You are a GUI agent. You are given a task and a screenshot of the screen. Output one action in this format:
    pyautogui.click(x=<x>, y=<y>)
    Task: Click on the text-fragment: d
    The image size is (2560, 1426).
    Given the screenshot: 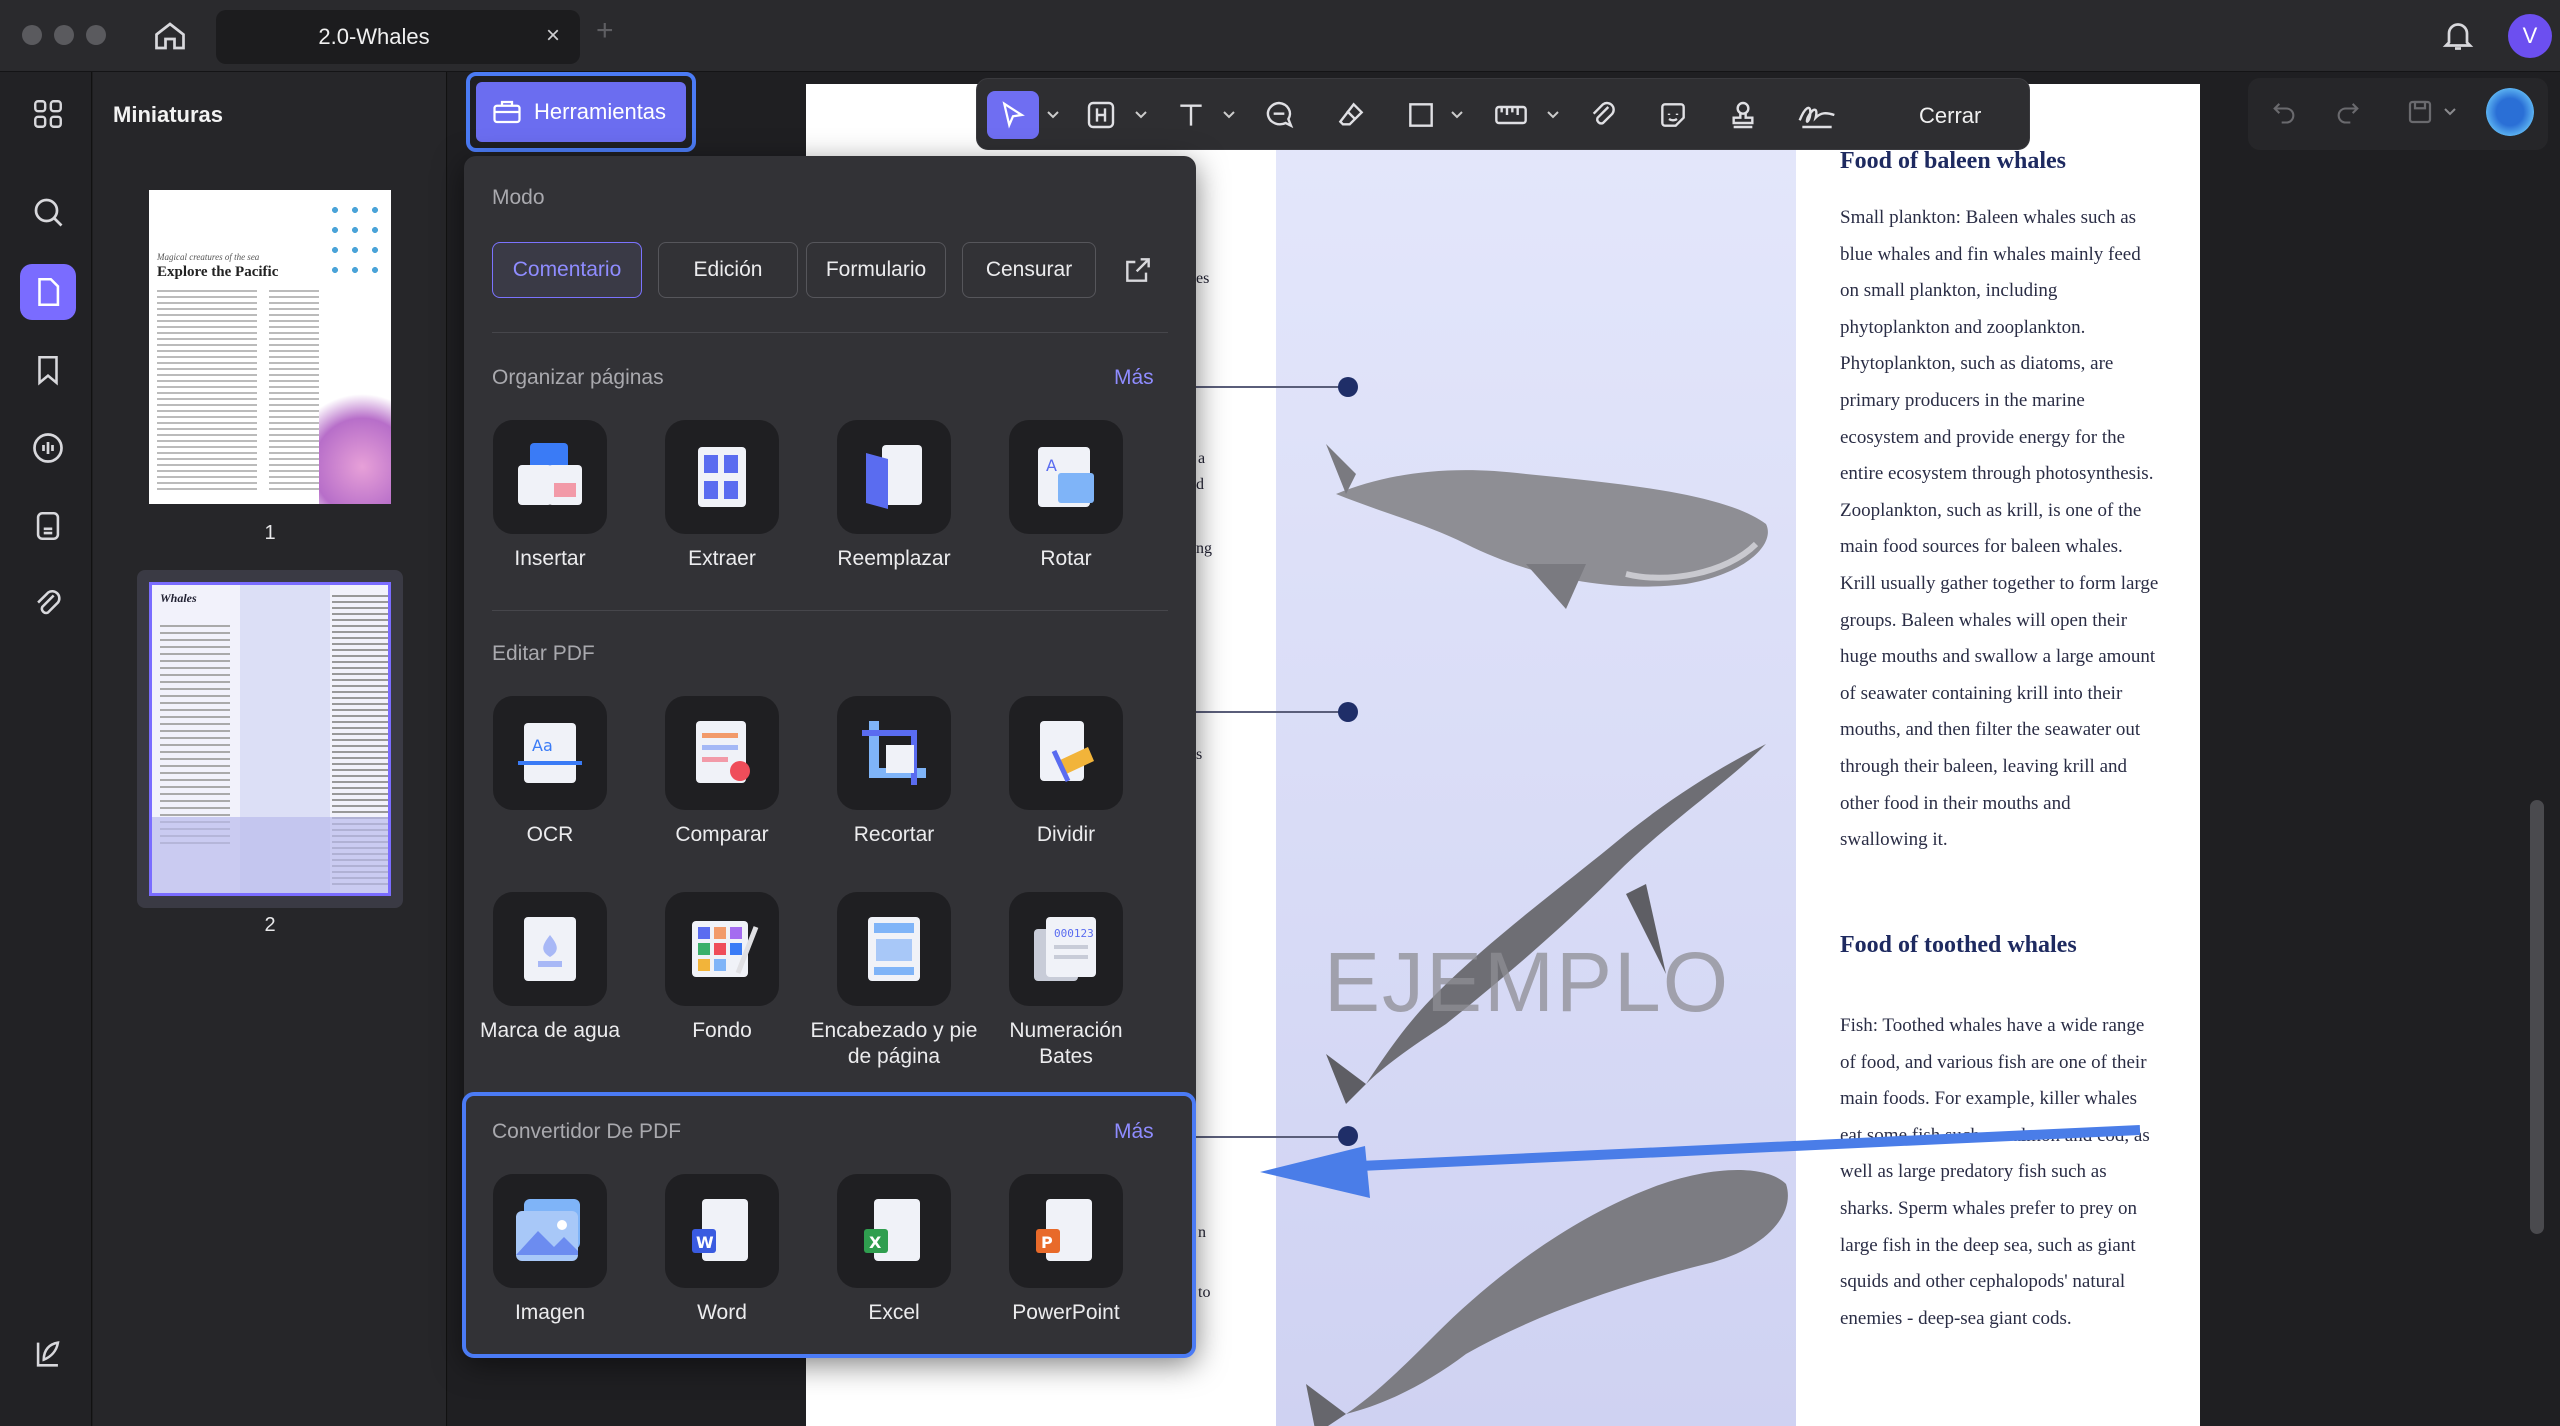 What is the action you would take?
    pyautogui.click(x=1200, y=484)
    